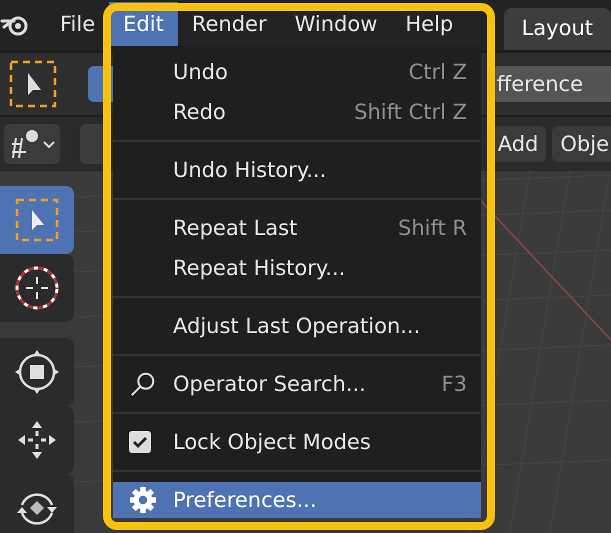  I want to click on menu-item: Repeat Last Shift R, so click(297, 228).